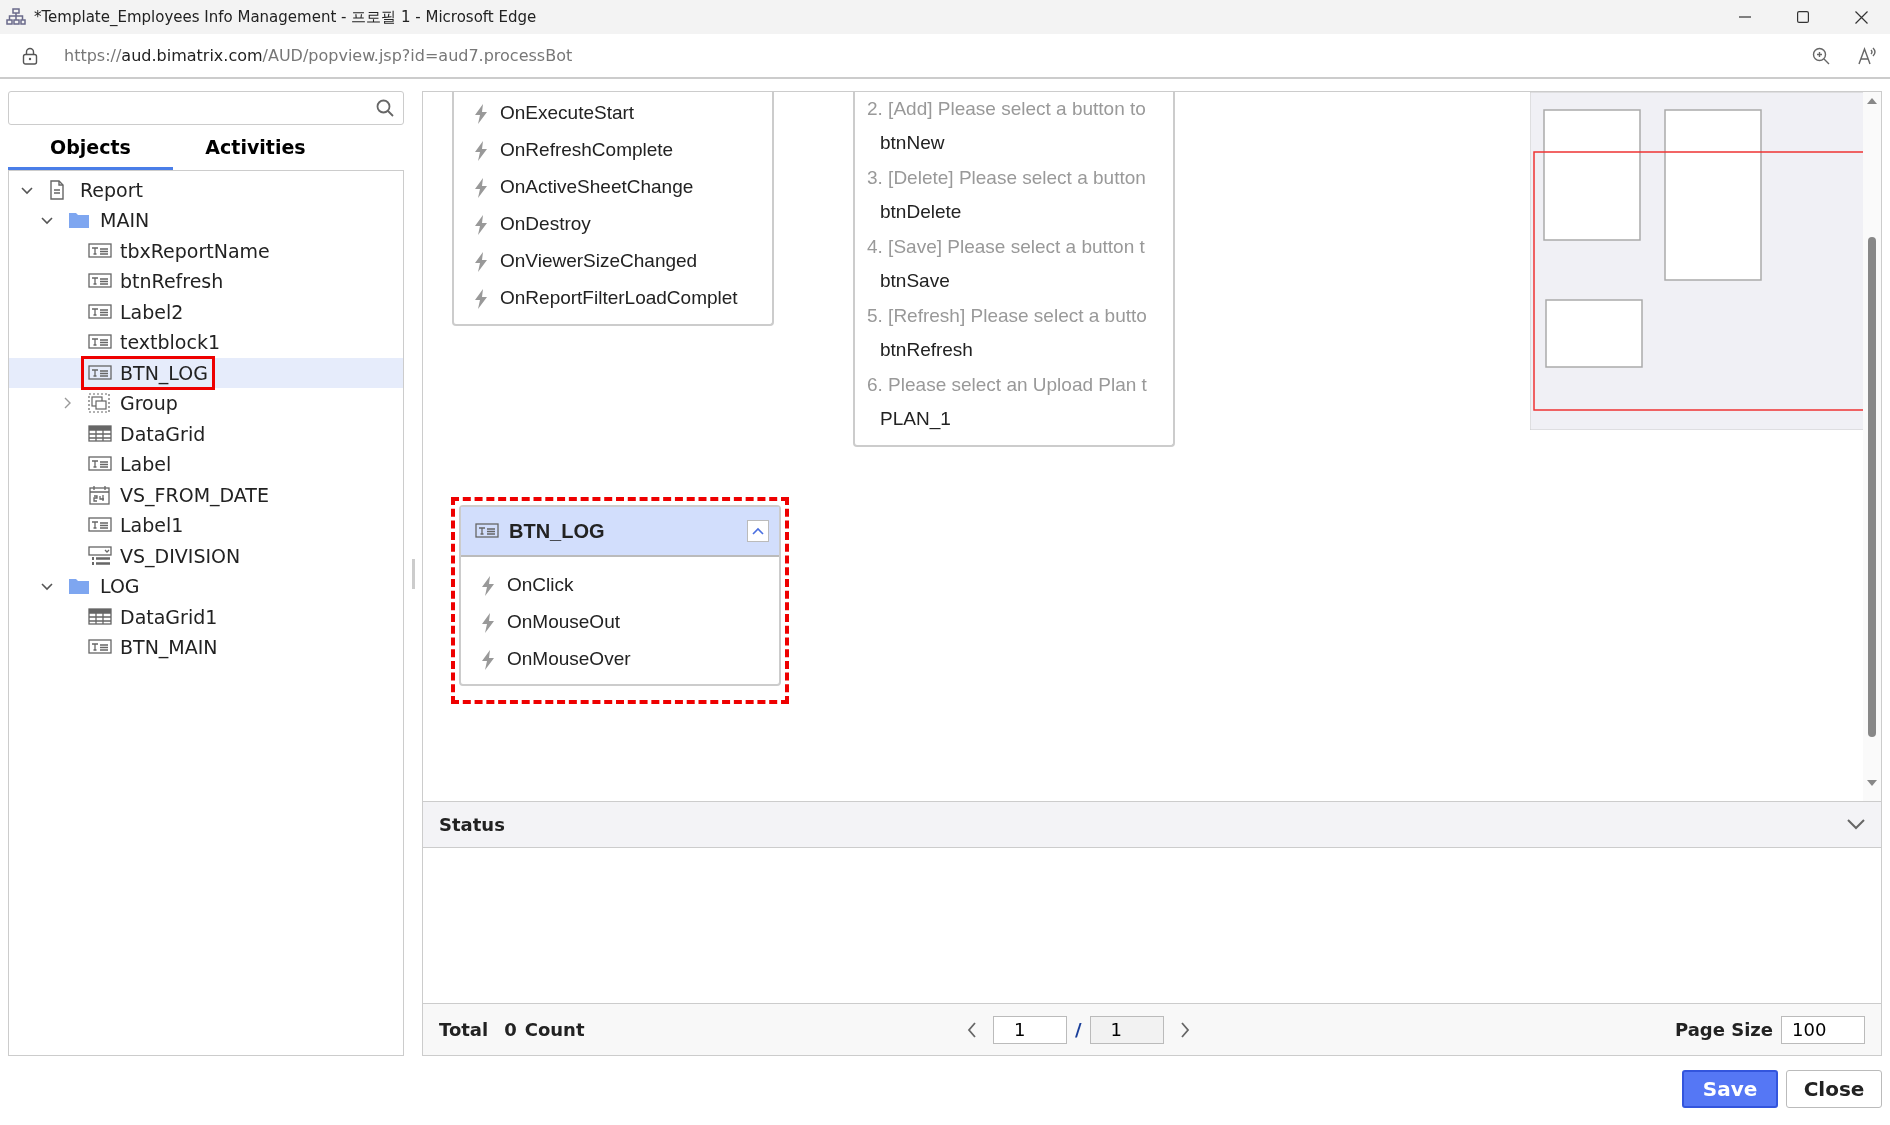 The width and height of the screenshot is (1890, 1125). What do you see at coordinates (567, 113) in the screenshot?
I see `event-name: OnExecuteStart` at bounding box center [567, 113].